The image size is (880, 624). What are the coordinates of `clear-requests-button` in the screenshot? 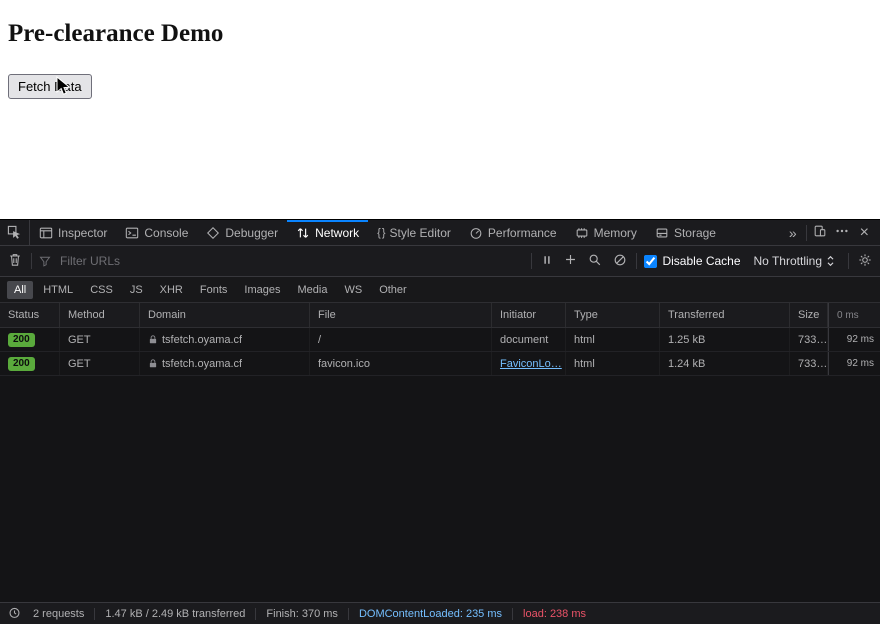 It's located at (15, 261).